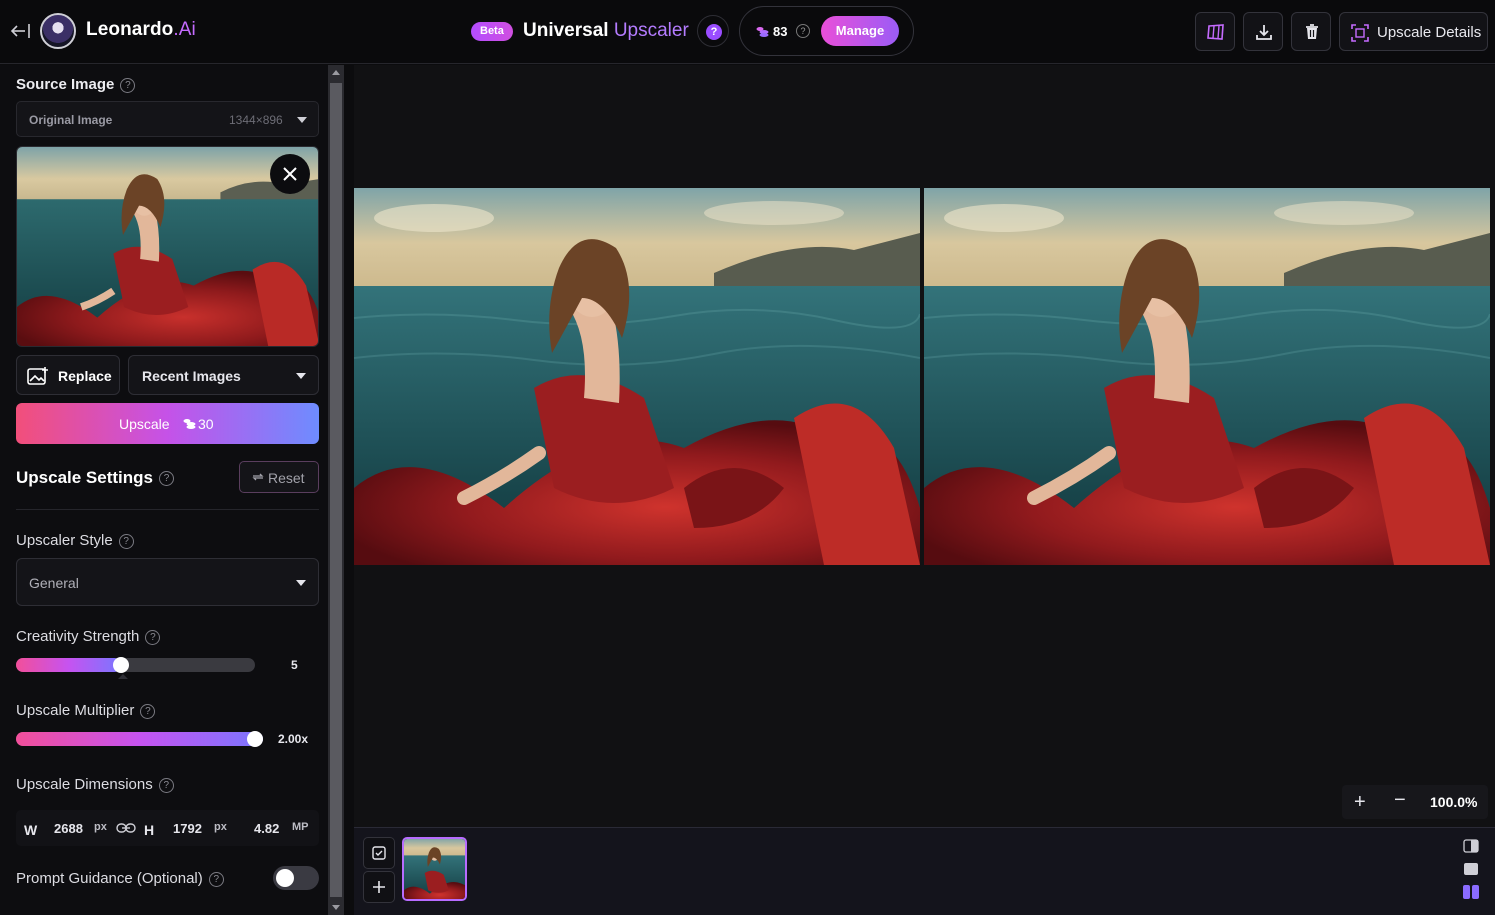 The height and width of the screenshot is (915, 1495). Describe the element at coordinates (187, 828) in the screenshot. I see `height-value: 1792` at that location.